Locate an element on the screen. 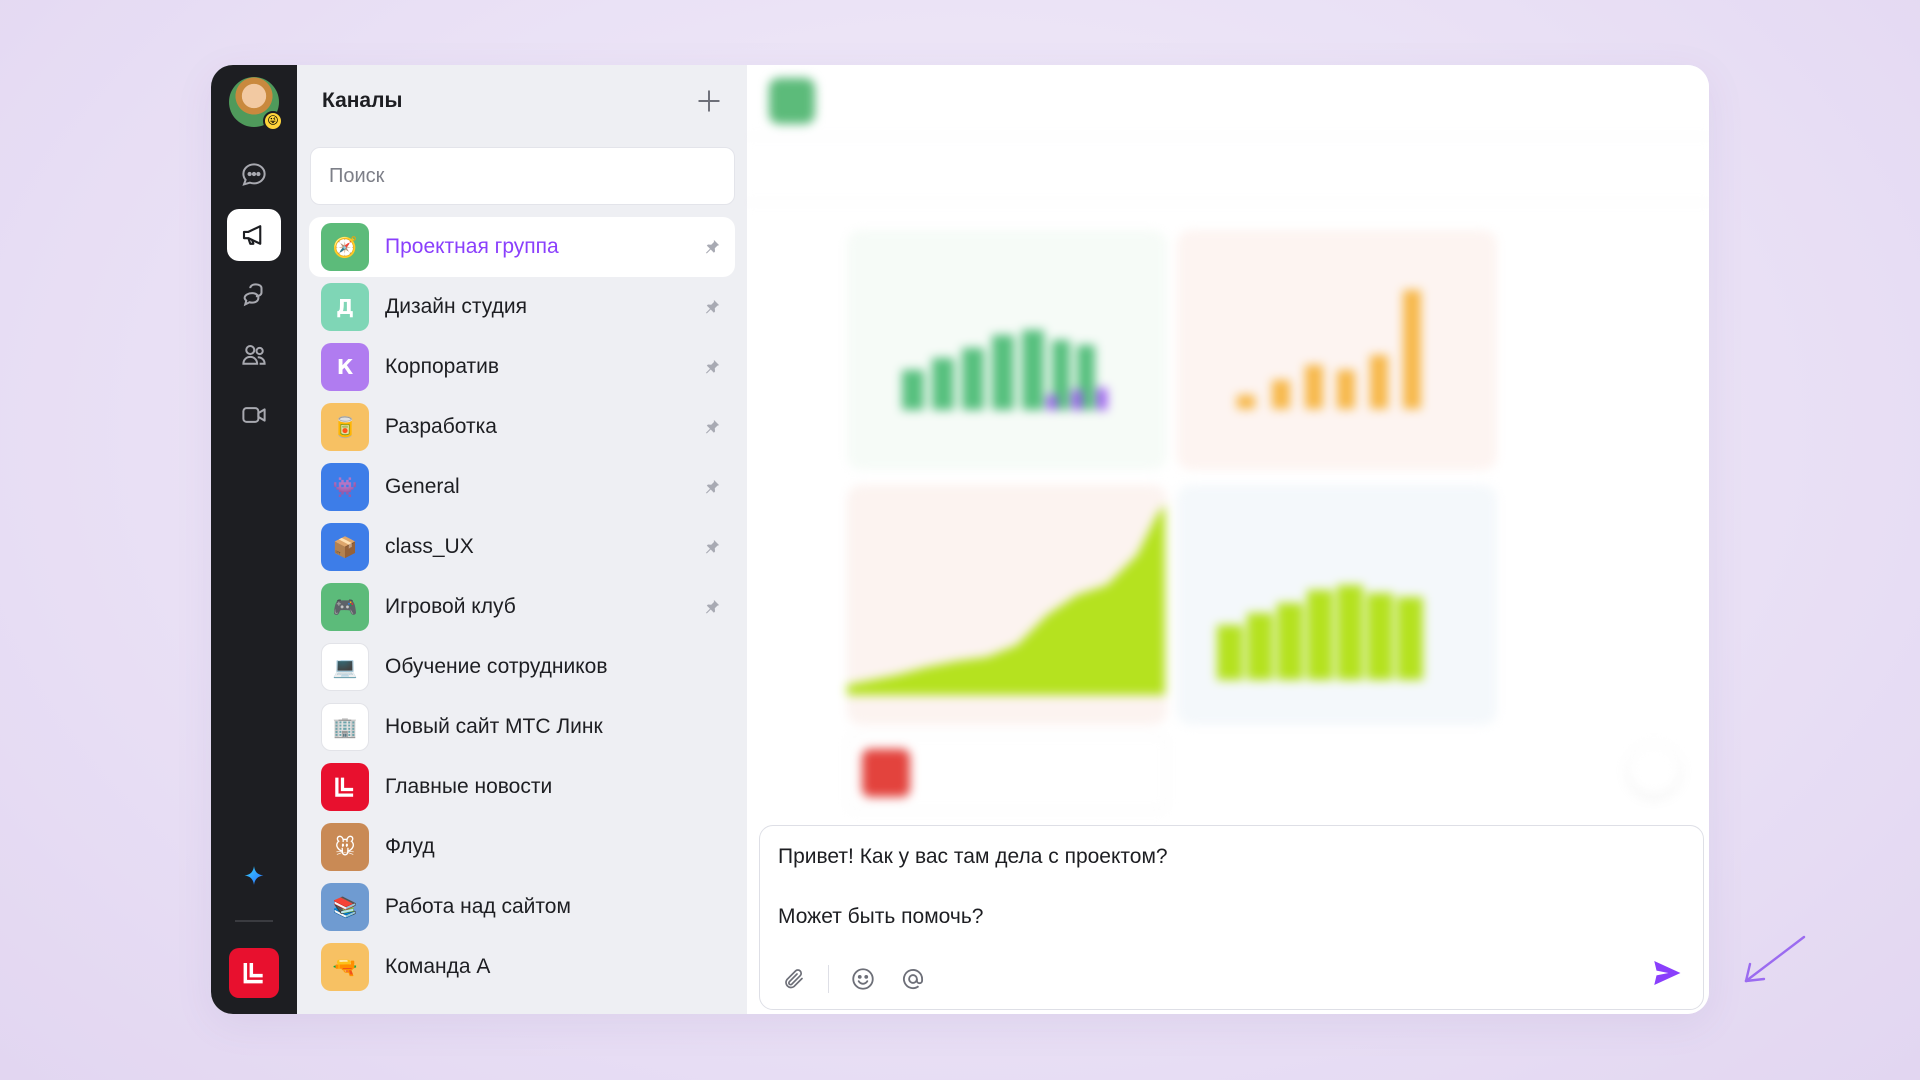  toolbar-divider is located at coordinates (828, 979).